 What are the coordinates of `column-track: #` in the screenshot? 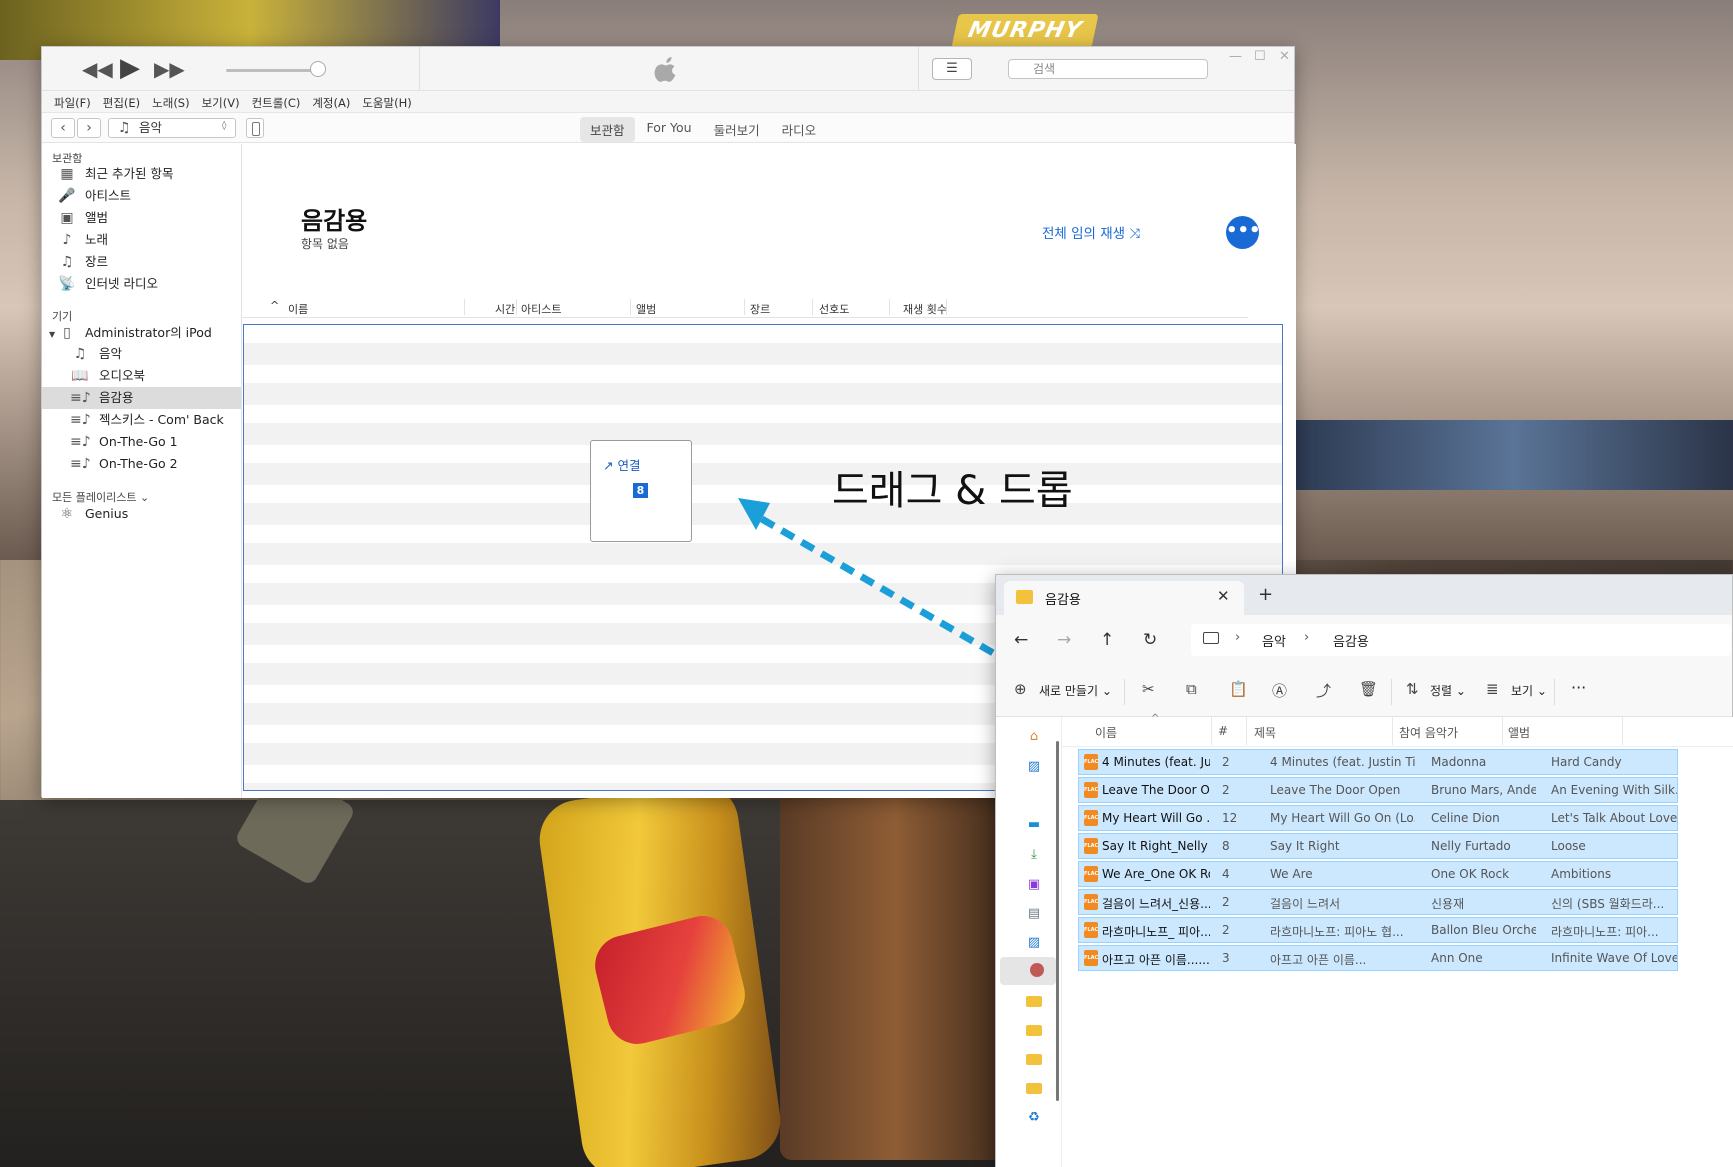 It's located at (1223, 731).